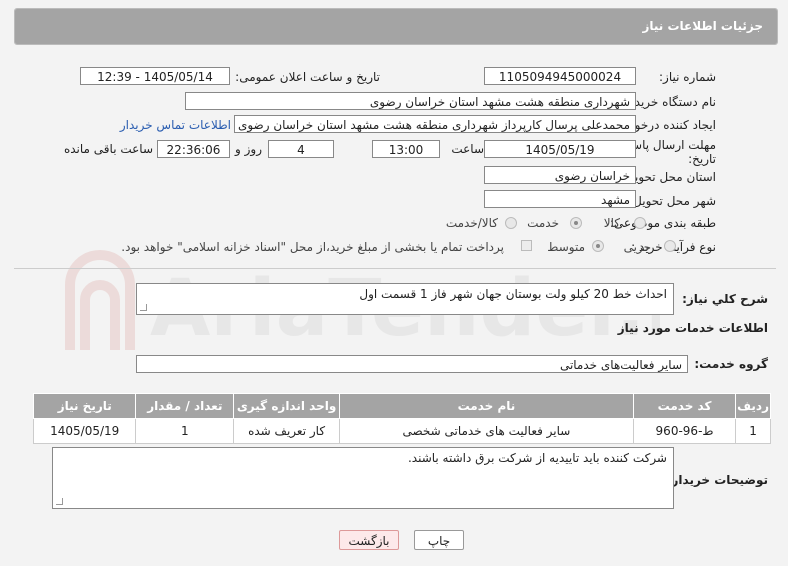  Describe the element at coordinates (185, 431) in the screenshot. I see `cell-quantity: 1` at that location.